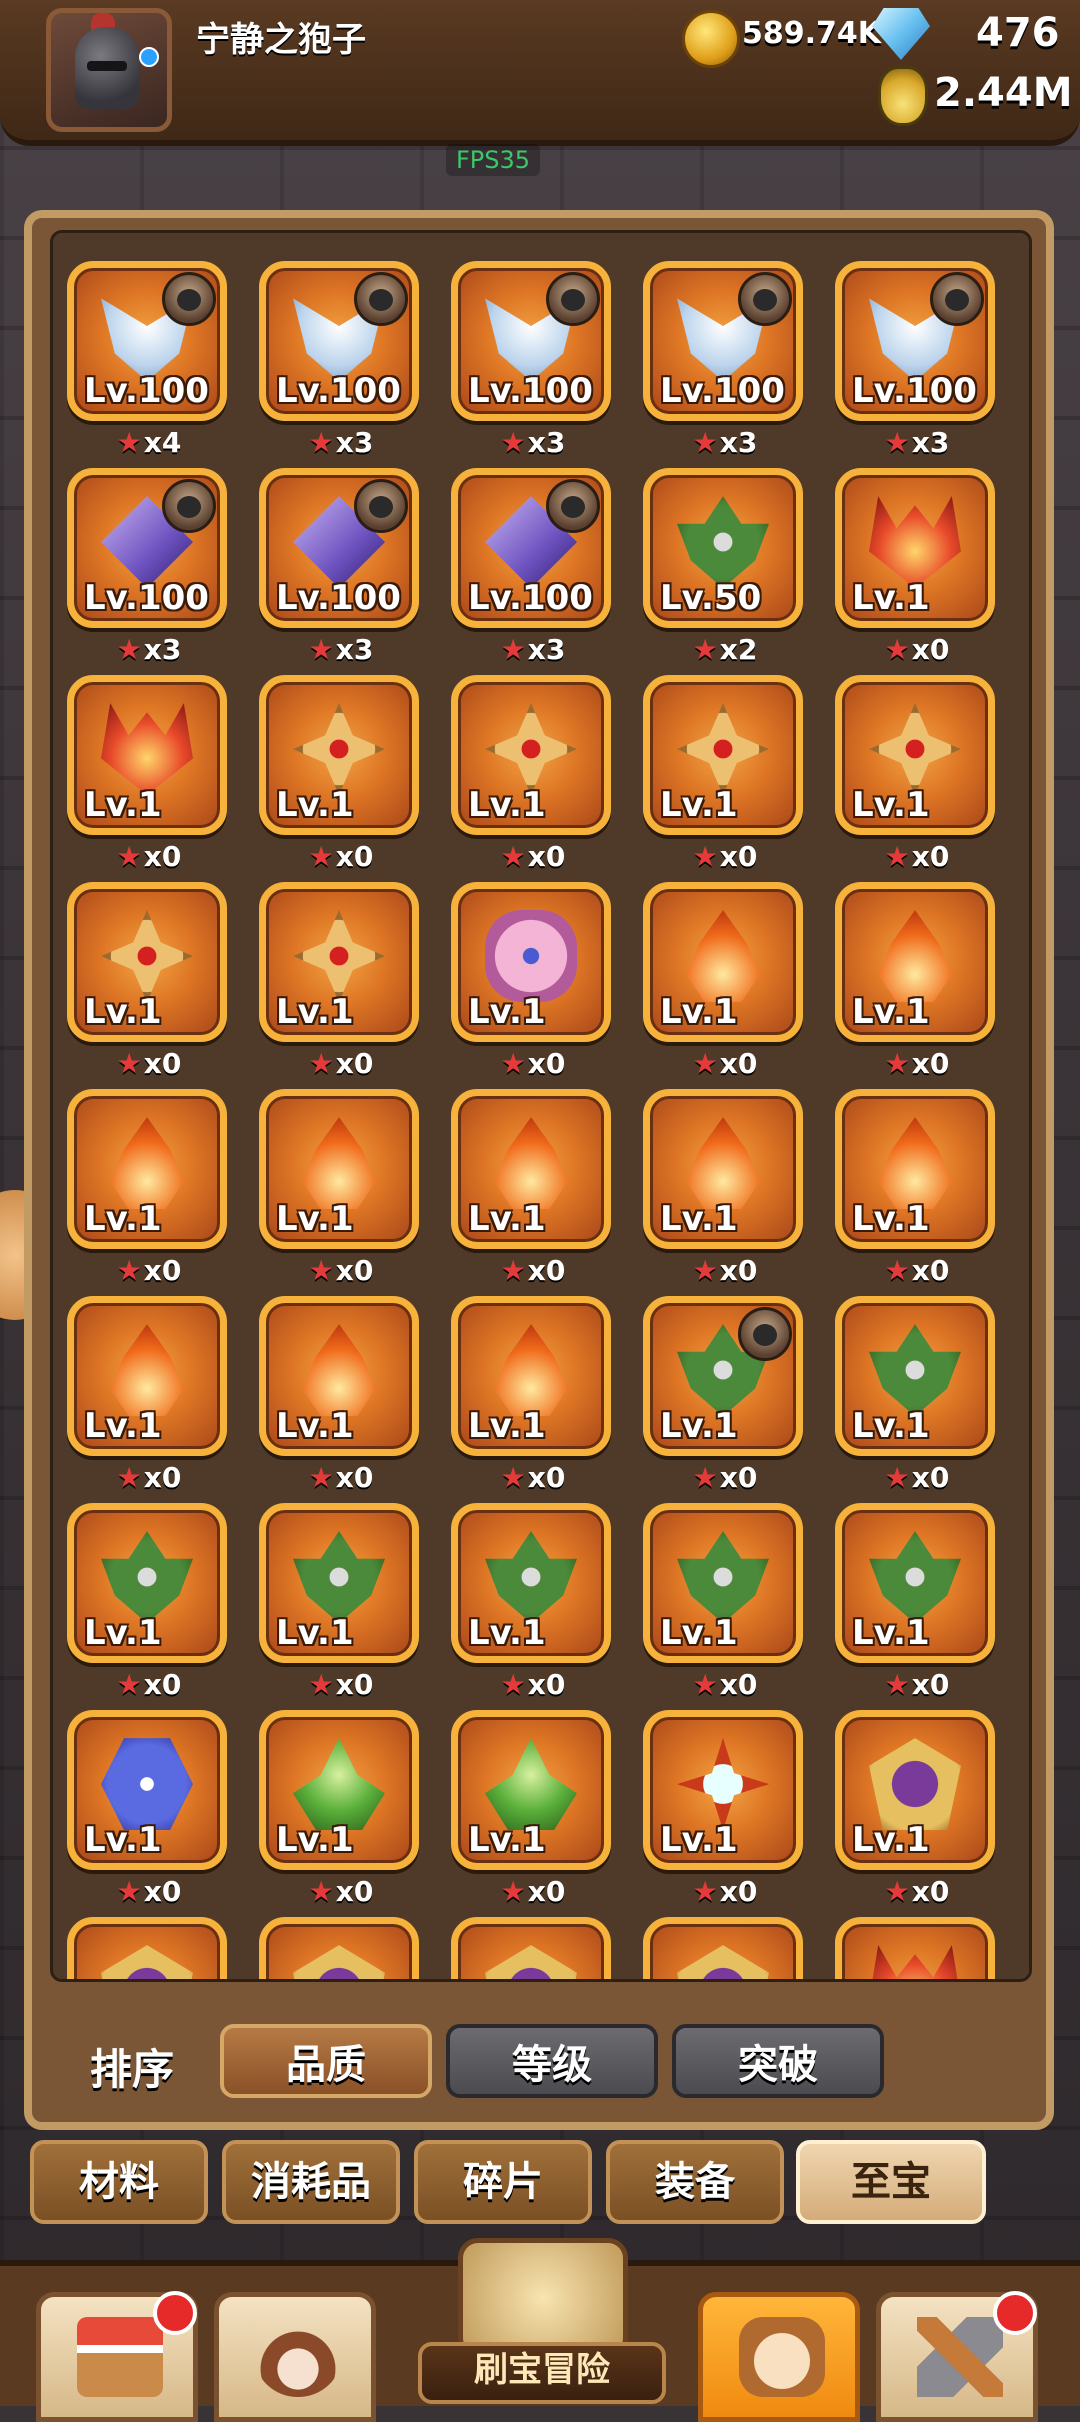 This screenshot has height=2422, width=1080. What do you see at coordinates (295, 2357) in the screenshot?
I see `nav-hero-button` at bounding box center [295, 2357].